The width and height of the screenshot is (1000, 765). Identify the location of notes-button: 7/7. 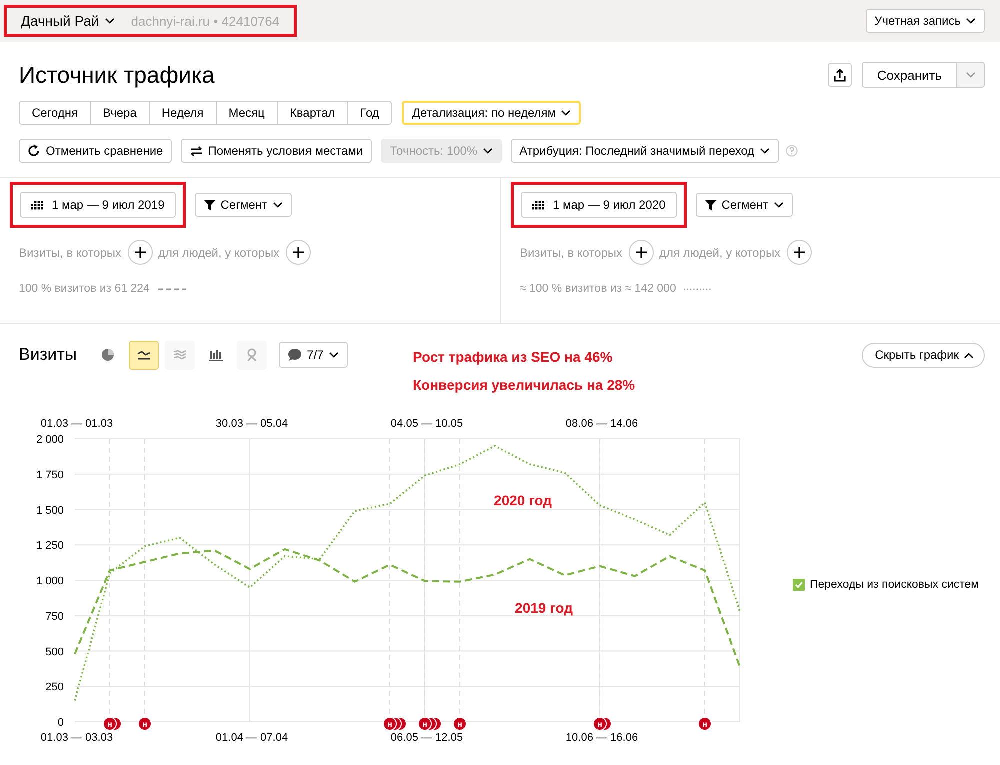
(313, 355).